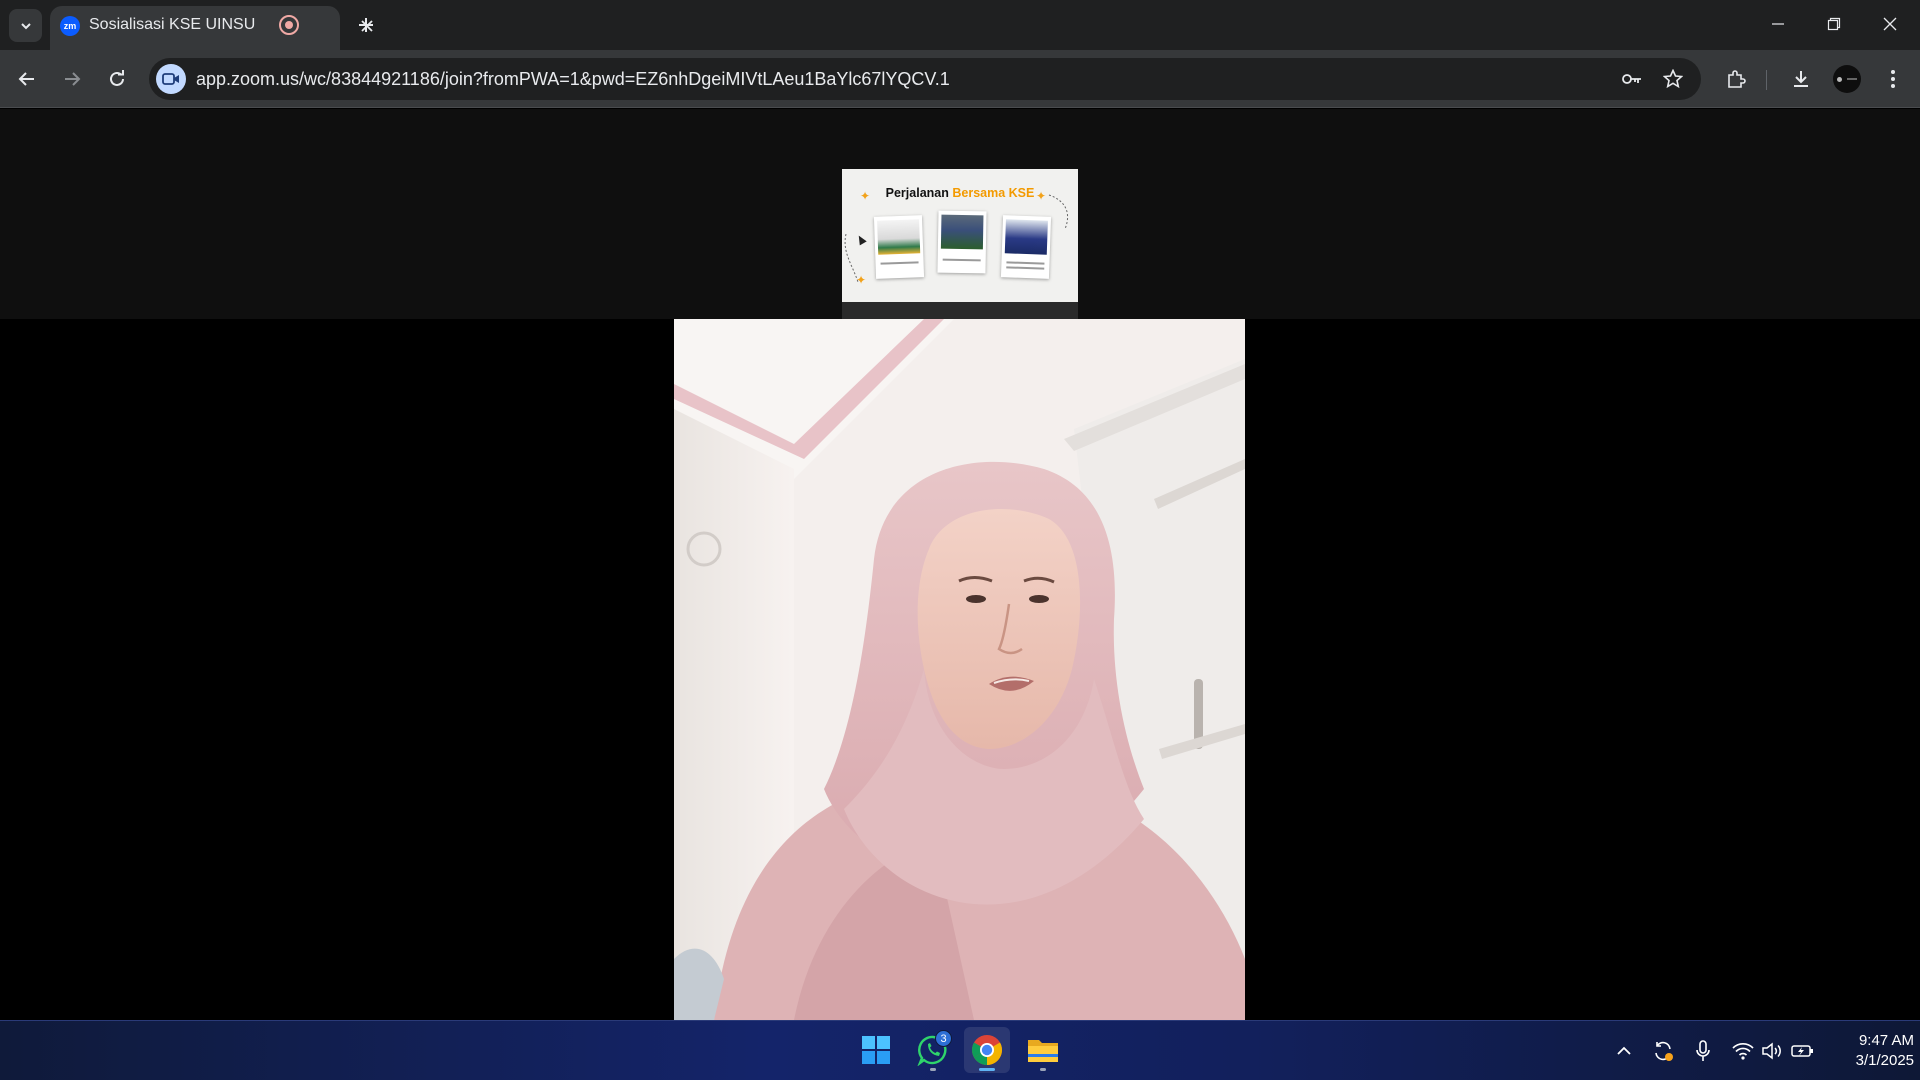  I want to click on arrow-right-icon, so click(73, 79).